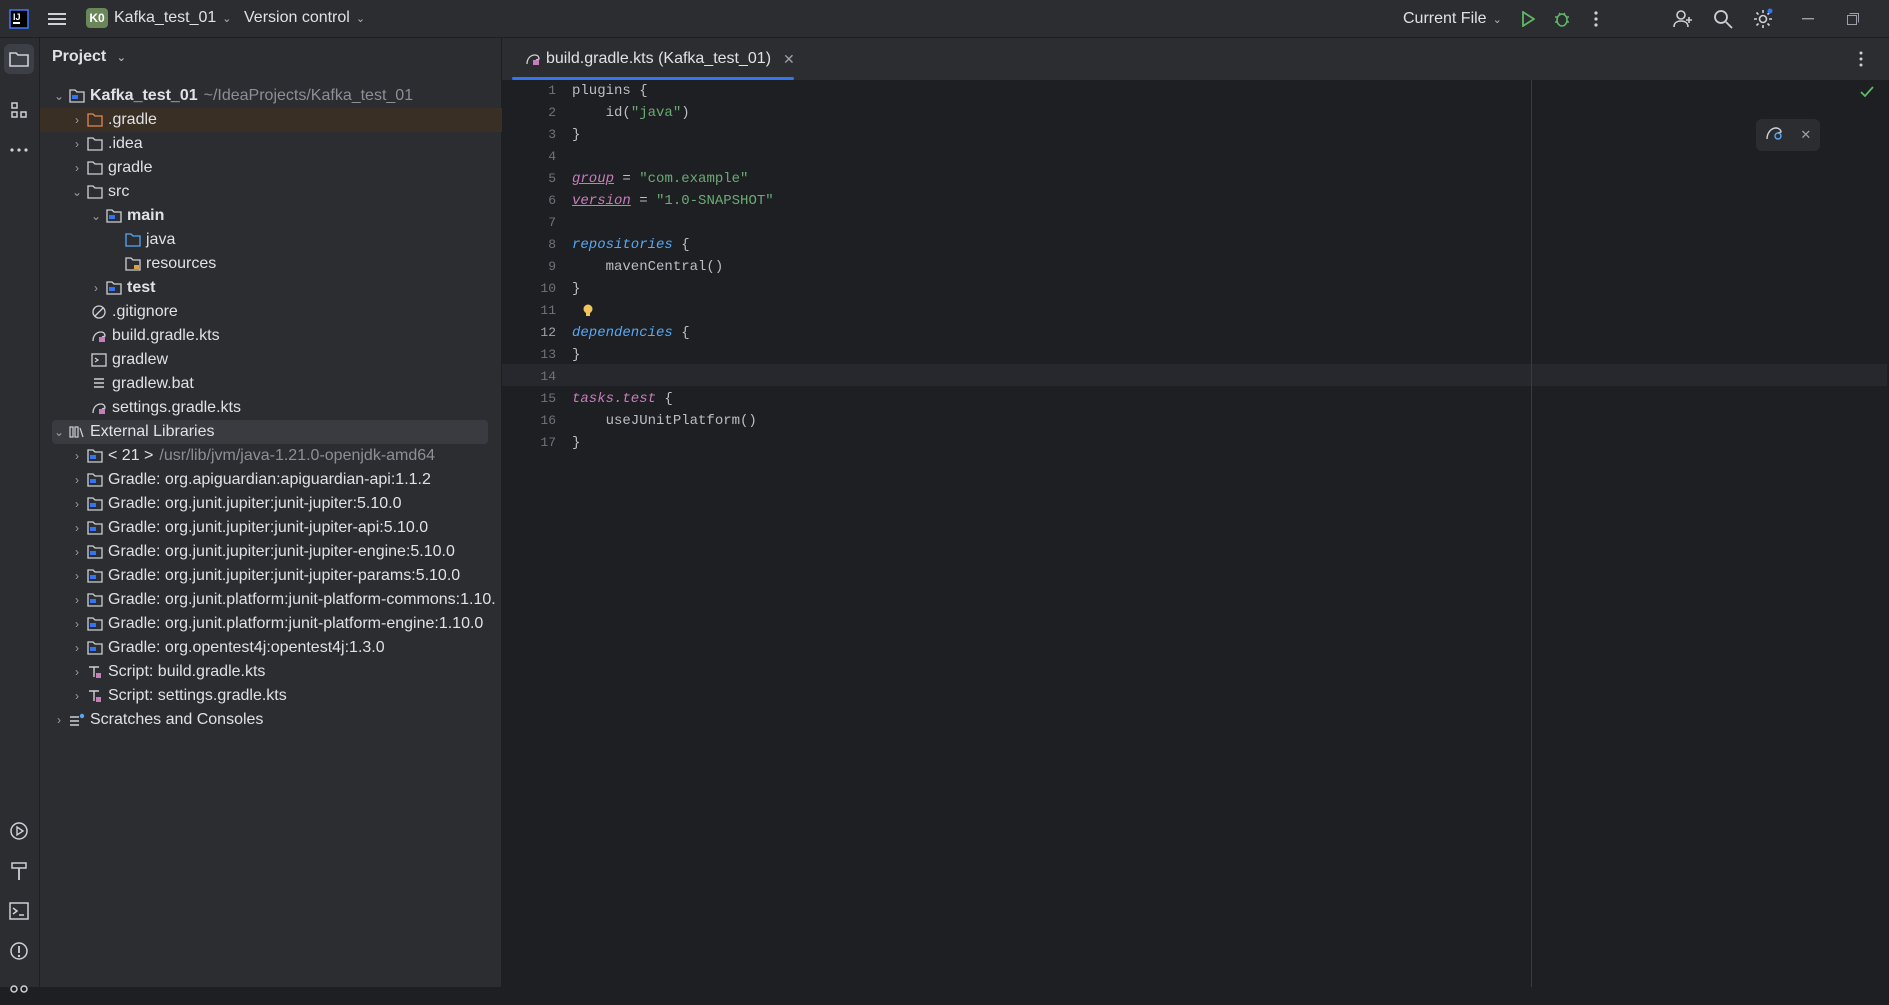  Describe the element at coordinates (658, 59) in the screenshot. I see `editor-tab-build-gradle: build.gradle.kts (Kafka_test_01) ✕` at that location.